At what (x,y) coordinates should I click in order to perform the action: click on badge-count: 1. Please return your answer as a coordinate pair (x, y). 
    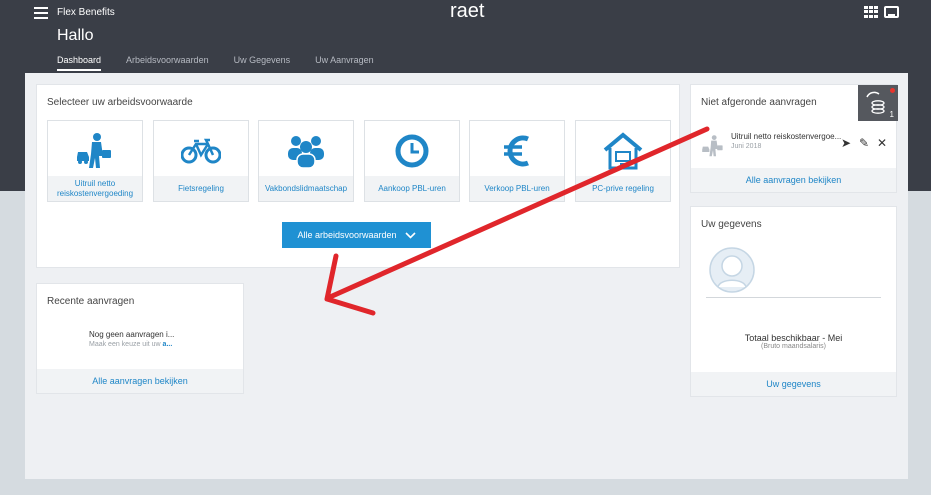
    Looking at the image, I should click on (891, 114).